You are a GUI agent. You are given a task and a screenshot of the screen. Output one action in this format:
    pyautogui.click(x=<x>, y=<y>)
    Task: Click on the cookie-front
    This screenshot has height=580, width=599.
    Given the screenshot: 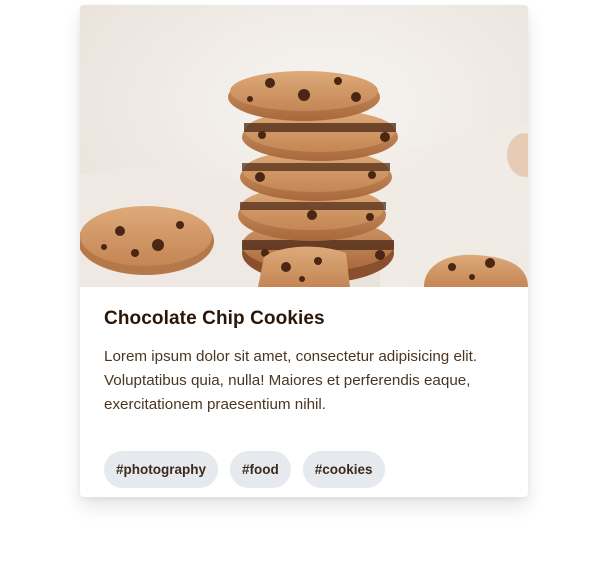 What is the action you would take?
    pyautogui.click(x=304, y=266)
    